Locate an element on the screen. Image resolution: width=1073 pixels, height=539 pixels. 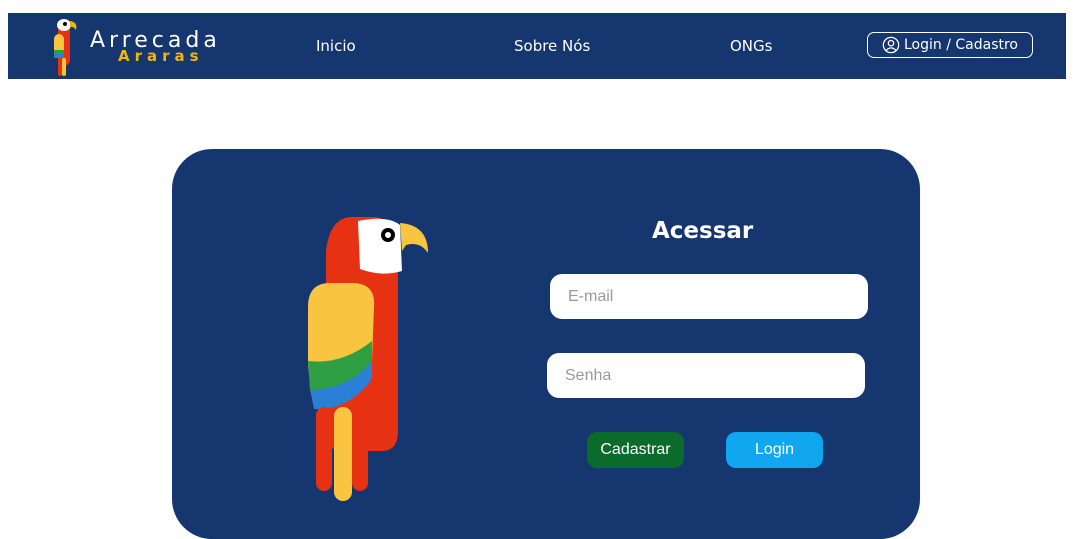
brand-logo: Arrecada Araras is located at coordinates (136, 47).